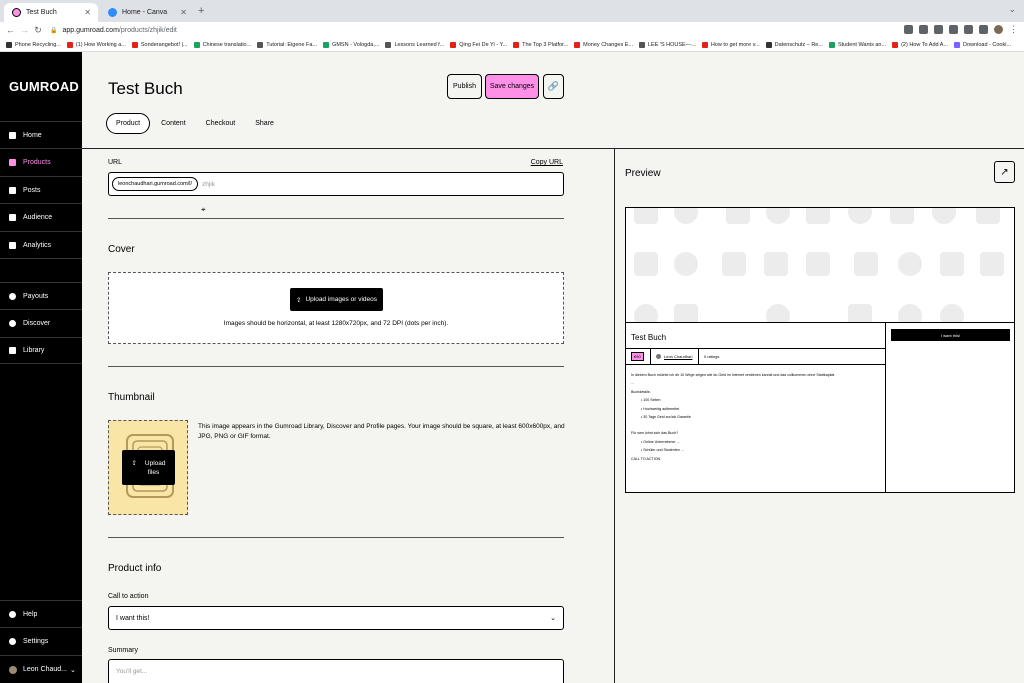 Image resolution: width=1024 pixels, height=683 pixels. I want to click on tab-title: Home - Canva, so click(145, 12).